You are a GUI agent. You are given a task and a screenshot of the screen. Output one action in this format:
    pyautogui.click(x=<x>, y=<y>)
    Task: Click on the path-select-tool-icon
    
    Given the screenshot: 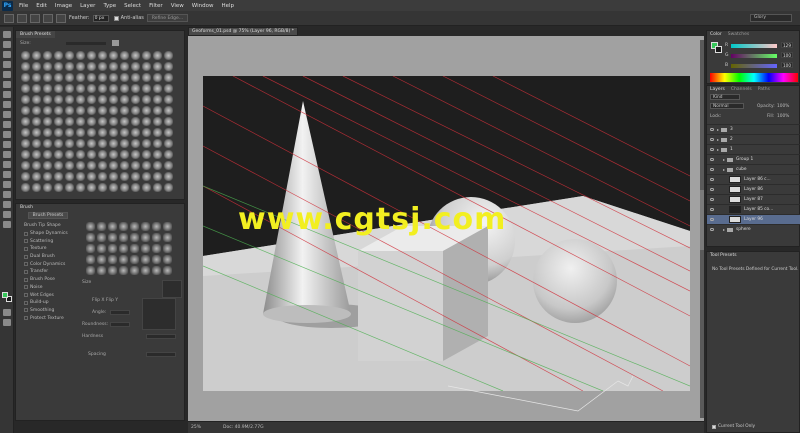 What is the action you would take?
    pyautogui.click(x=7, y=194)
    